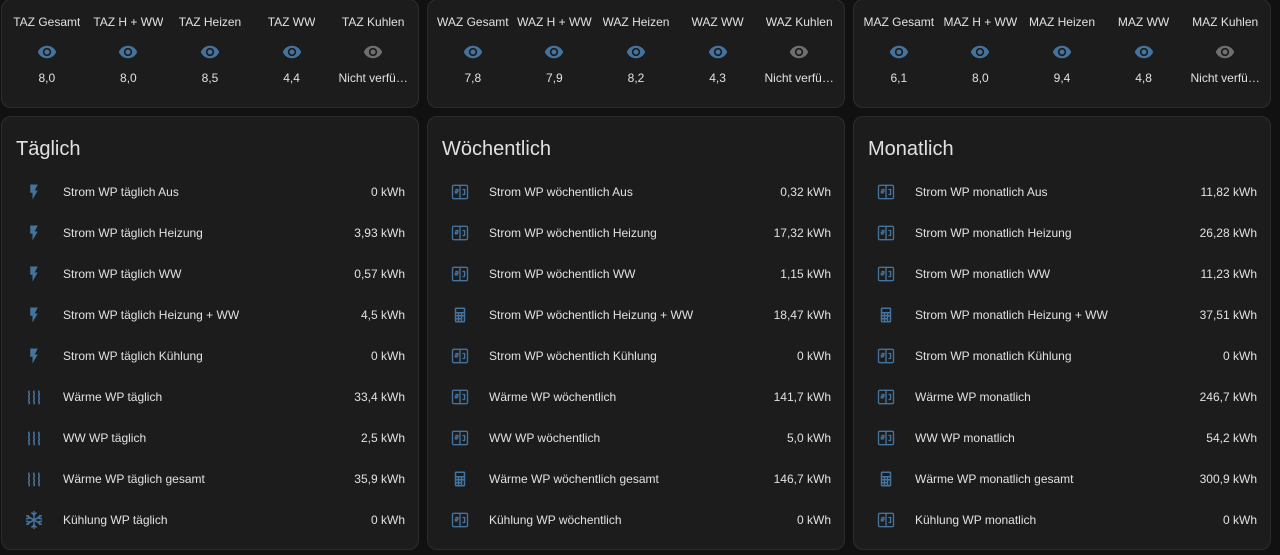 The image size is (1280, 555). I want to click on glance-item-taz-ww: TAZ WW 4,4, so click(292, 53).